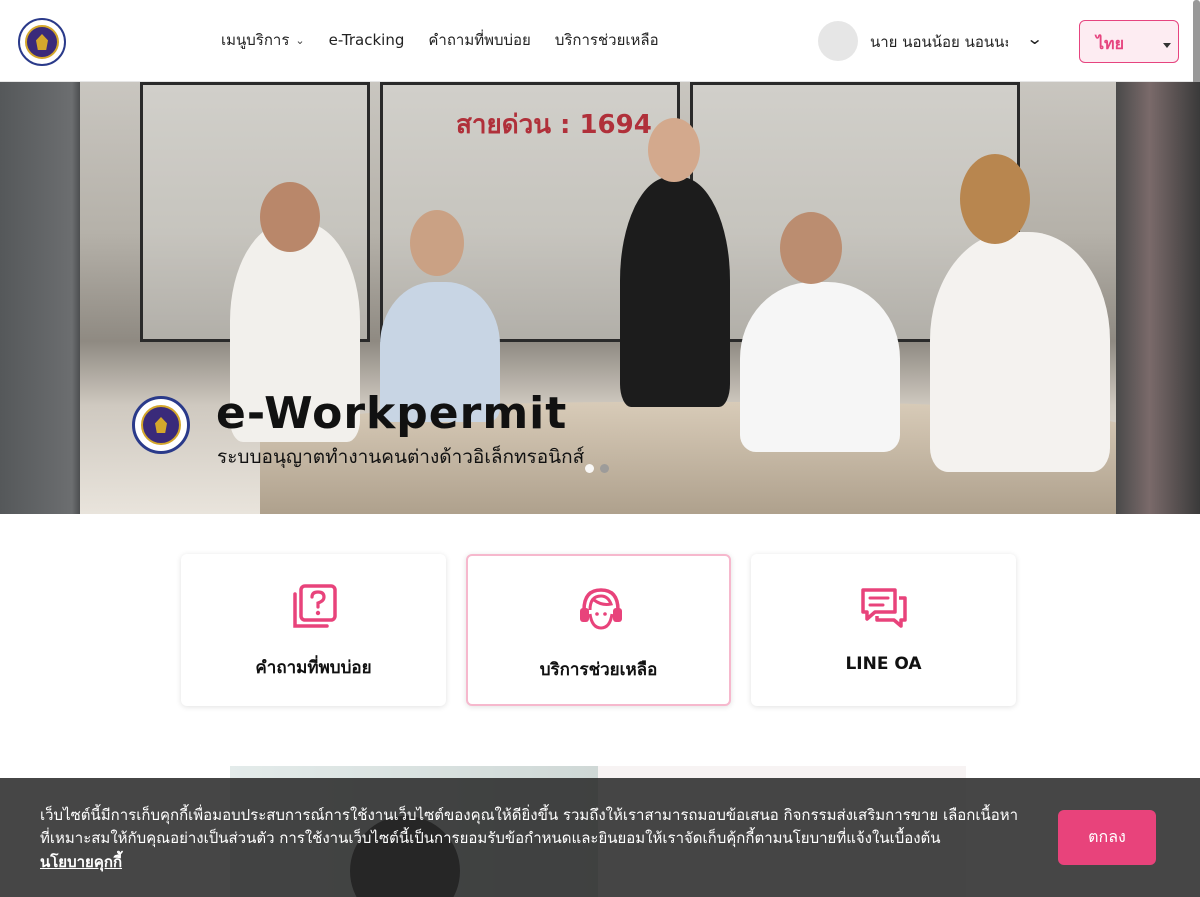 This screenshot has width=1200, height=897. I want to click on cookie-accept-button: ตกลง, so click(1107, 837).